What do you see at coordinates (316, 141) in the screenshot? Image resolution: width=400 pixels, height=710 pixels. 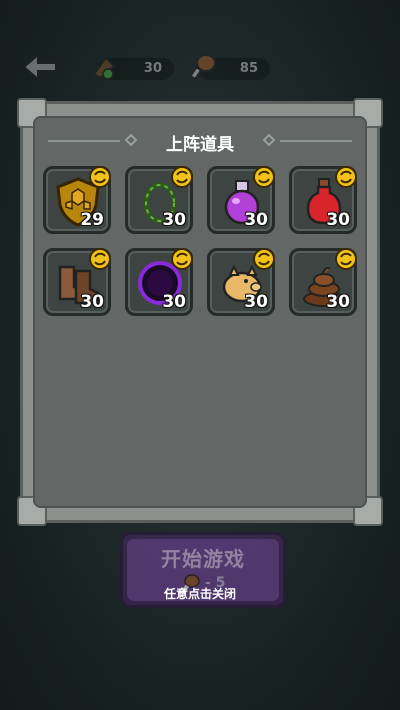 I see `title-divider-right` at bounding box center [316, 141].